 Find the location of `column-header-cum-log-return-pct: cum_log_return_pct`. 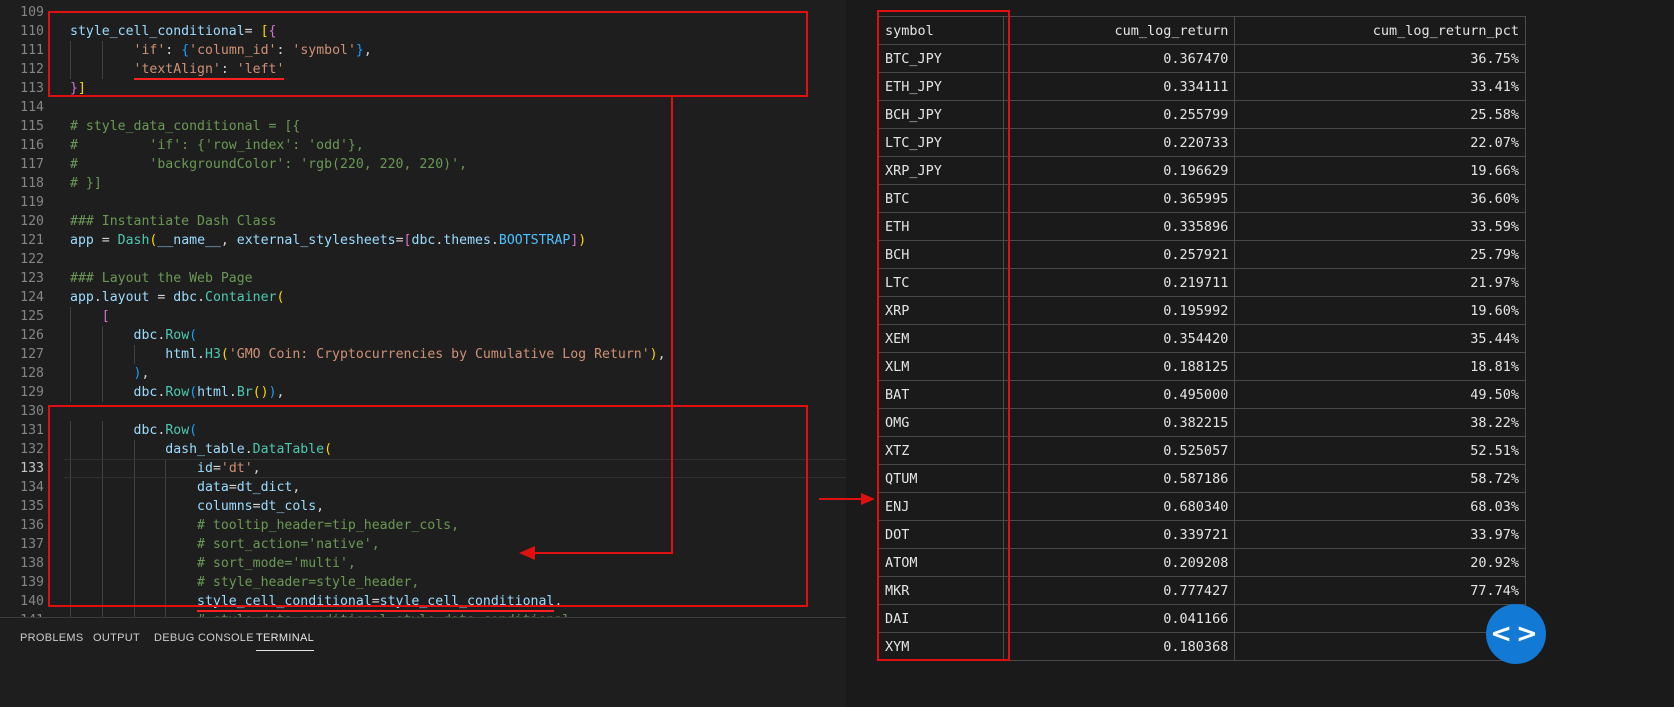

column-header-cum-log-return-pct: cum_log_return_pct is located at coordinates (1380, 30).